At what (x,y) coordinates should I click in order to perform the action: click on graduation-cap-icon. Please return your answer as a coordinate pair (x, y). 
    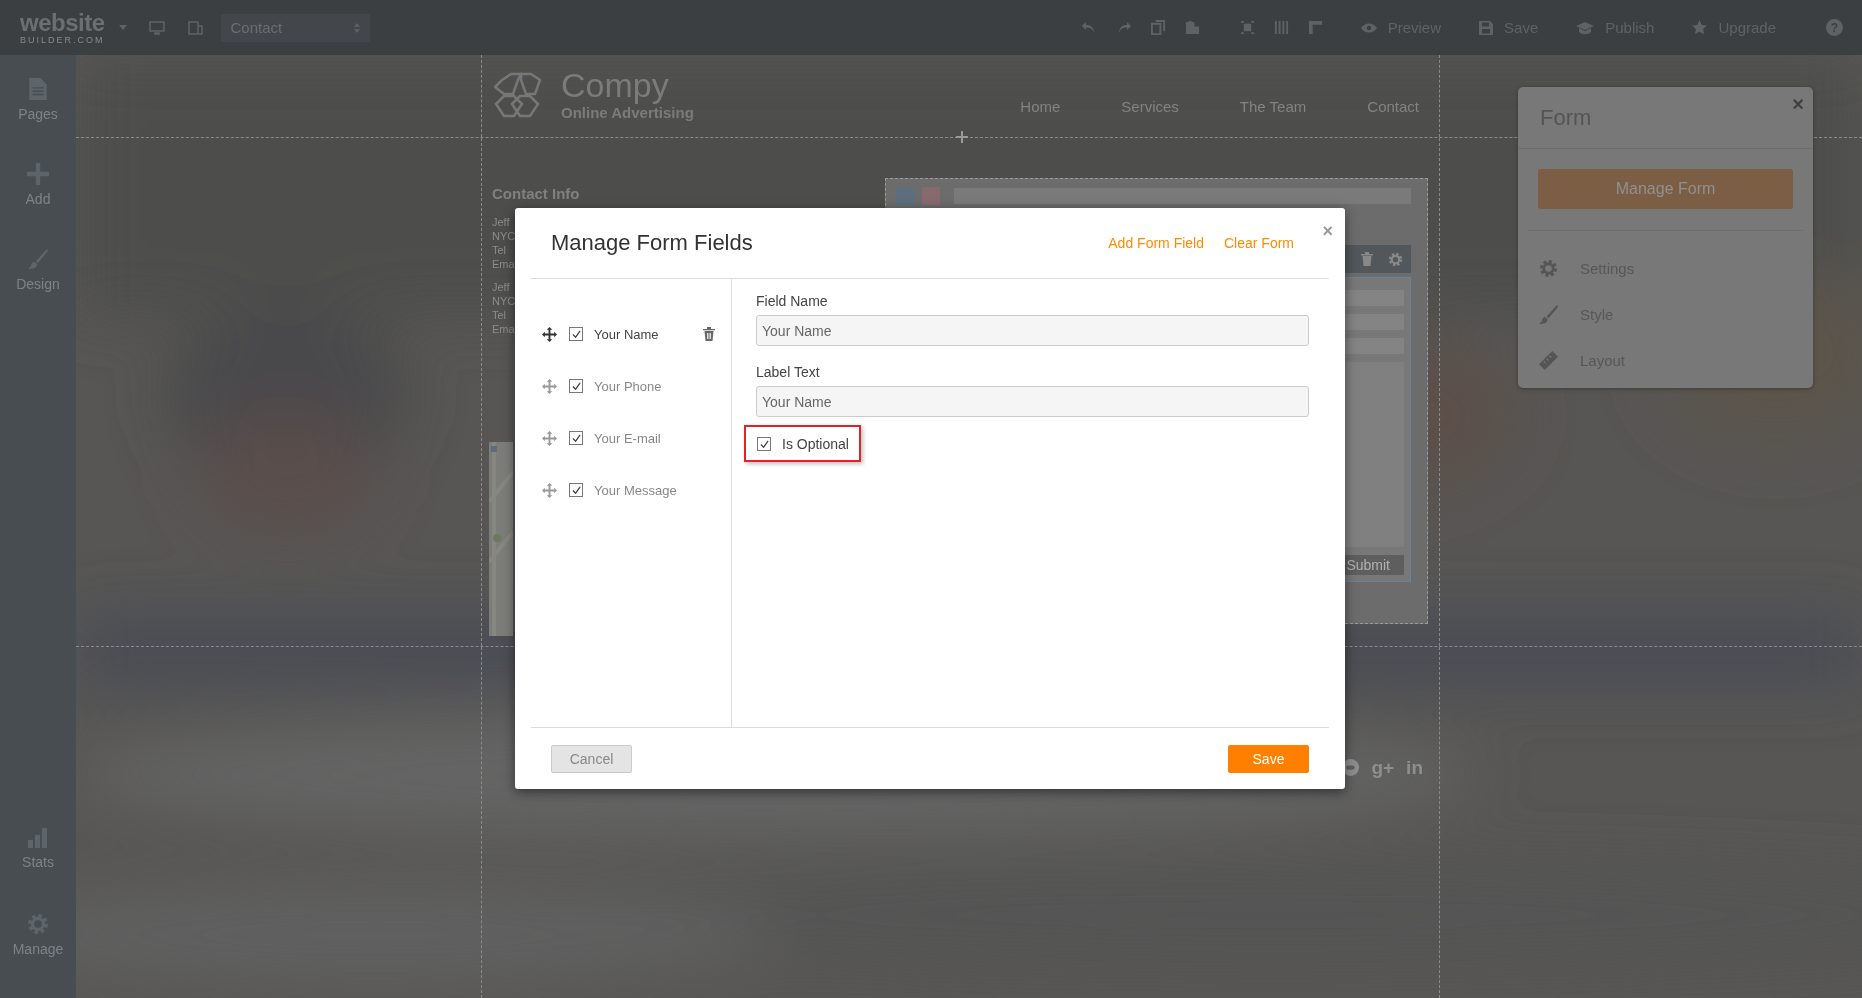
    Looking at the image, I should click on (1585, 27).